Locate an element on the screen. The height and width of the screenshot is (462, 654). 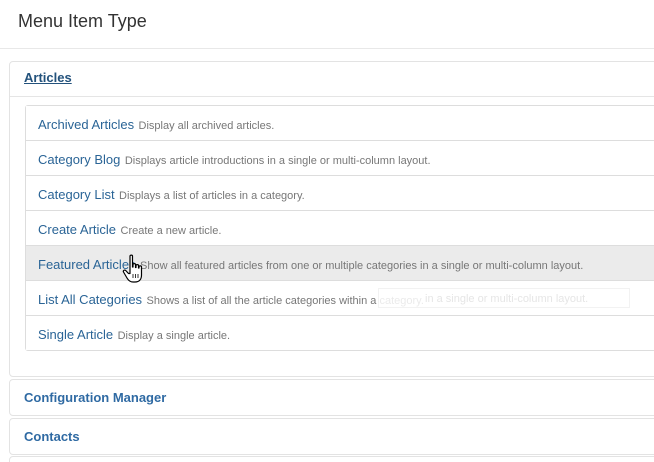
accordion-group-contacts: Contacts is located at coordinates (331, 436).